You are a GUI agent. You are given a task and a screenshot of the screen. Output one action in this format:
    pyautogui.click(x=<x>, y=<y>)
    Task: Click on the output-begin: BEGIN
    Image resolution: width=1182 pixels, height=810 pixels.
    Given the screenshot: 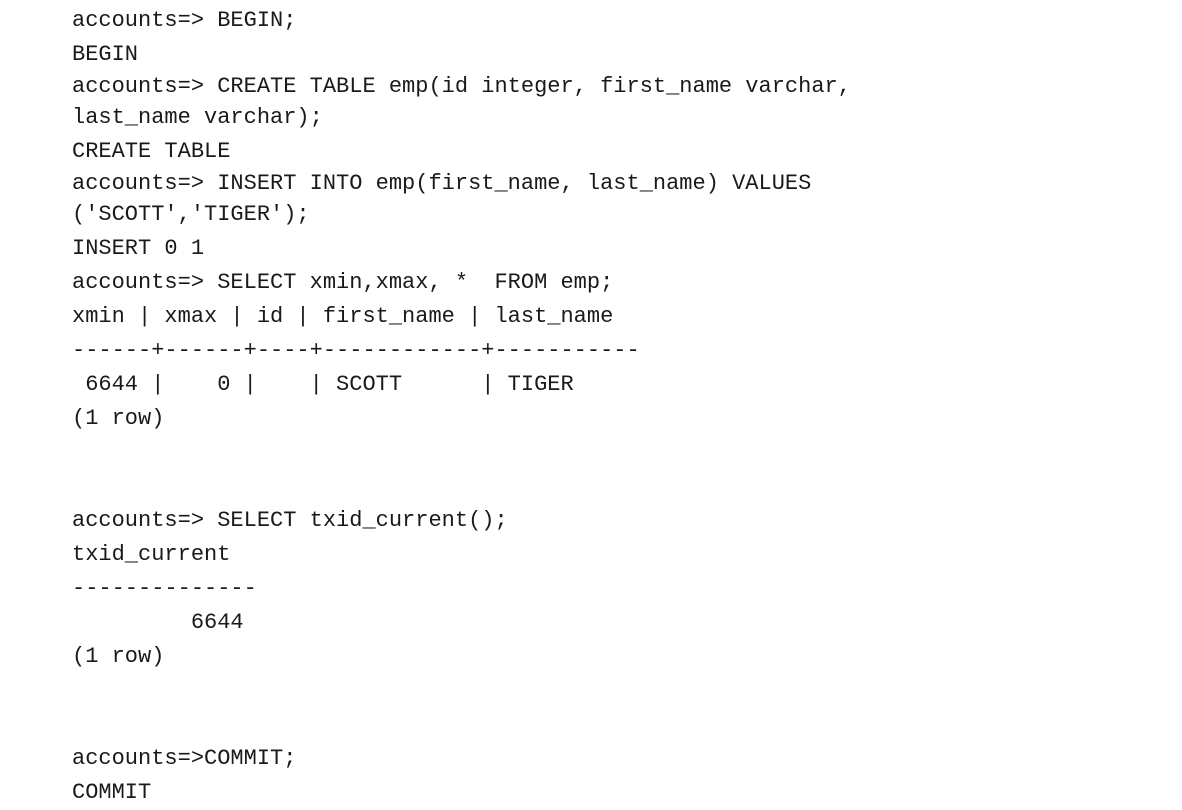 What is the action you would take?
    pyautogui.click(x=105, y=54)
    